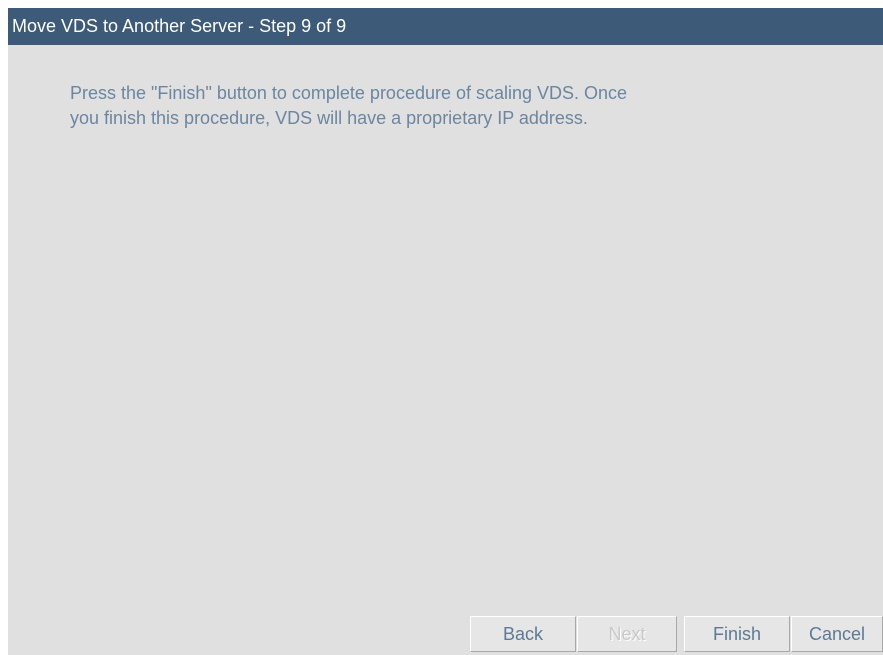 This screenshot has height=655, width=883. I want to click on dialog-title: Move VDS to Another Server - Step 9 of 9, so click(179, 26).